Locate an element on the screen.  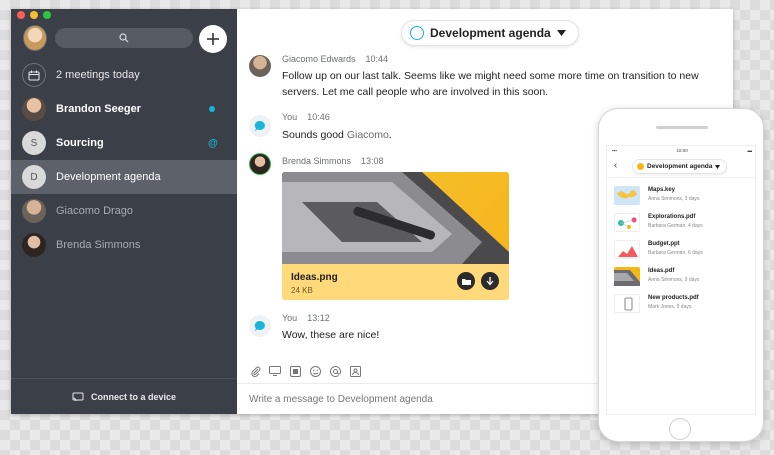
sidebar-item-label: Brandon Seeger is located at coordinates (98, 109).